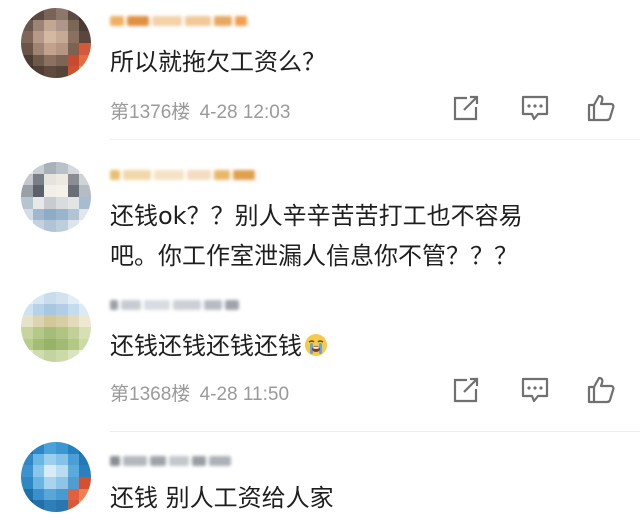 The height and width of the screenshot is (518, 640). Describe the element at coordinates (150, 394) in the screenshot. I see `floor-number: 第1368楼` at that location.